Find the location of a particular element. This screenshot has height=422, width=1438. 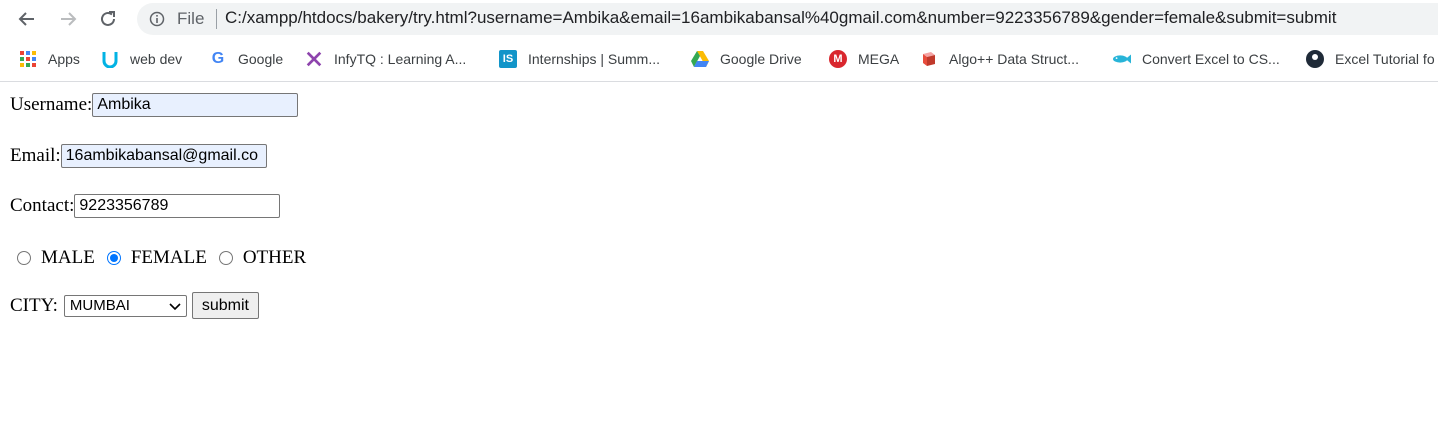

username-row: Username: Ambika is located at coordinates (154, 105).